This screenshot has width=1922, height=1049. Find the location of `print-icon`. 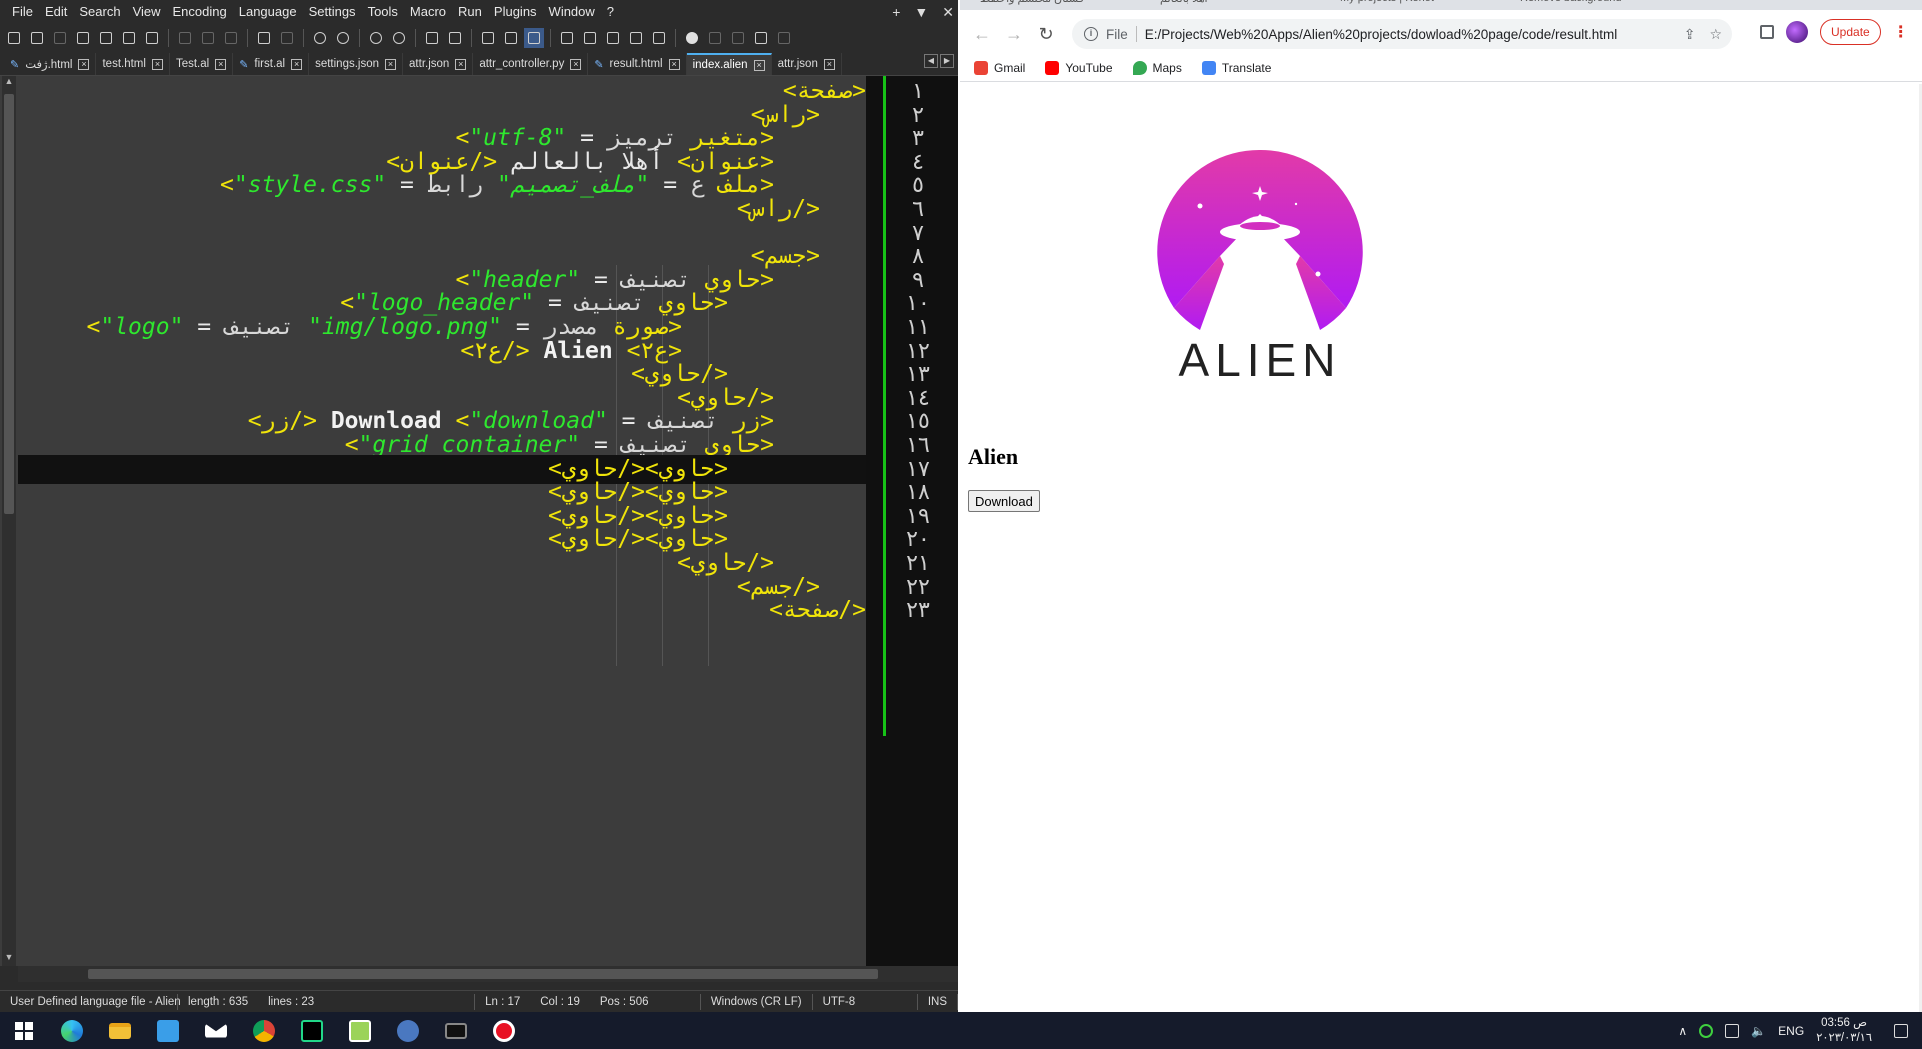

print-icon is located at coordinates (152, 38).